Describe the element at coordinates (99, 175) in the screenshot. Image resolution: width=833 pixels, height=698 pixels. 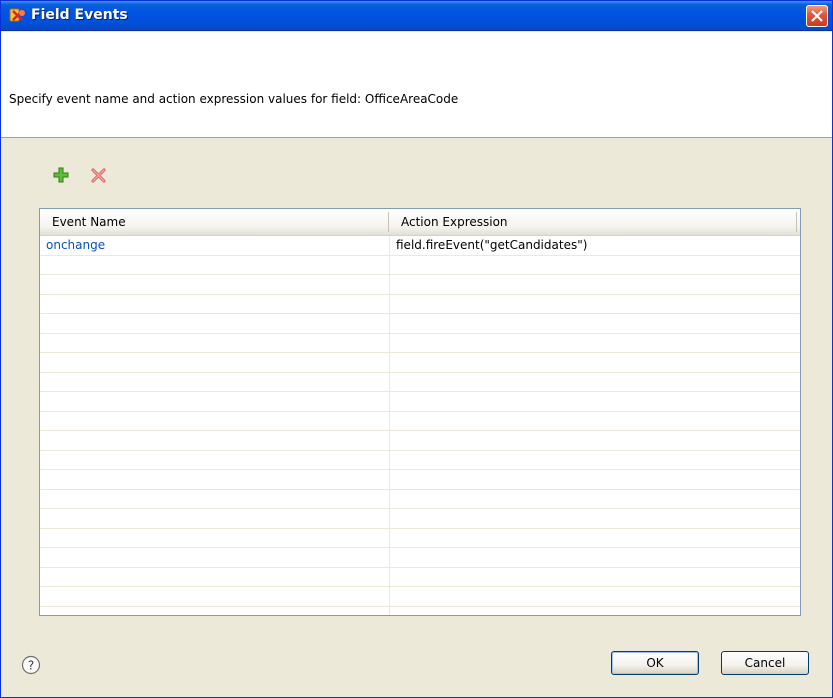
I see `delete-icon` at that location.